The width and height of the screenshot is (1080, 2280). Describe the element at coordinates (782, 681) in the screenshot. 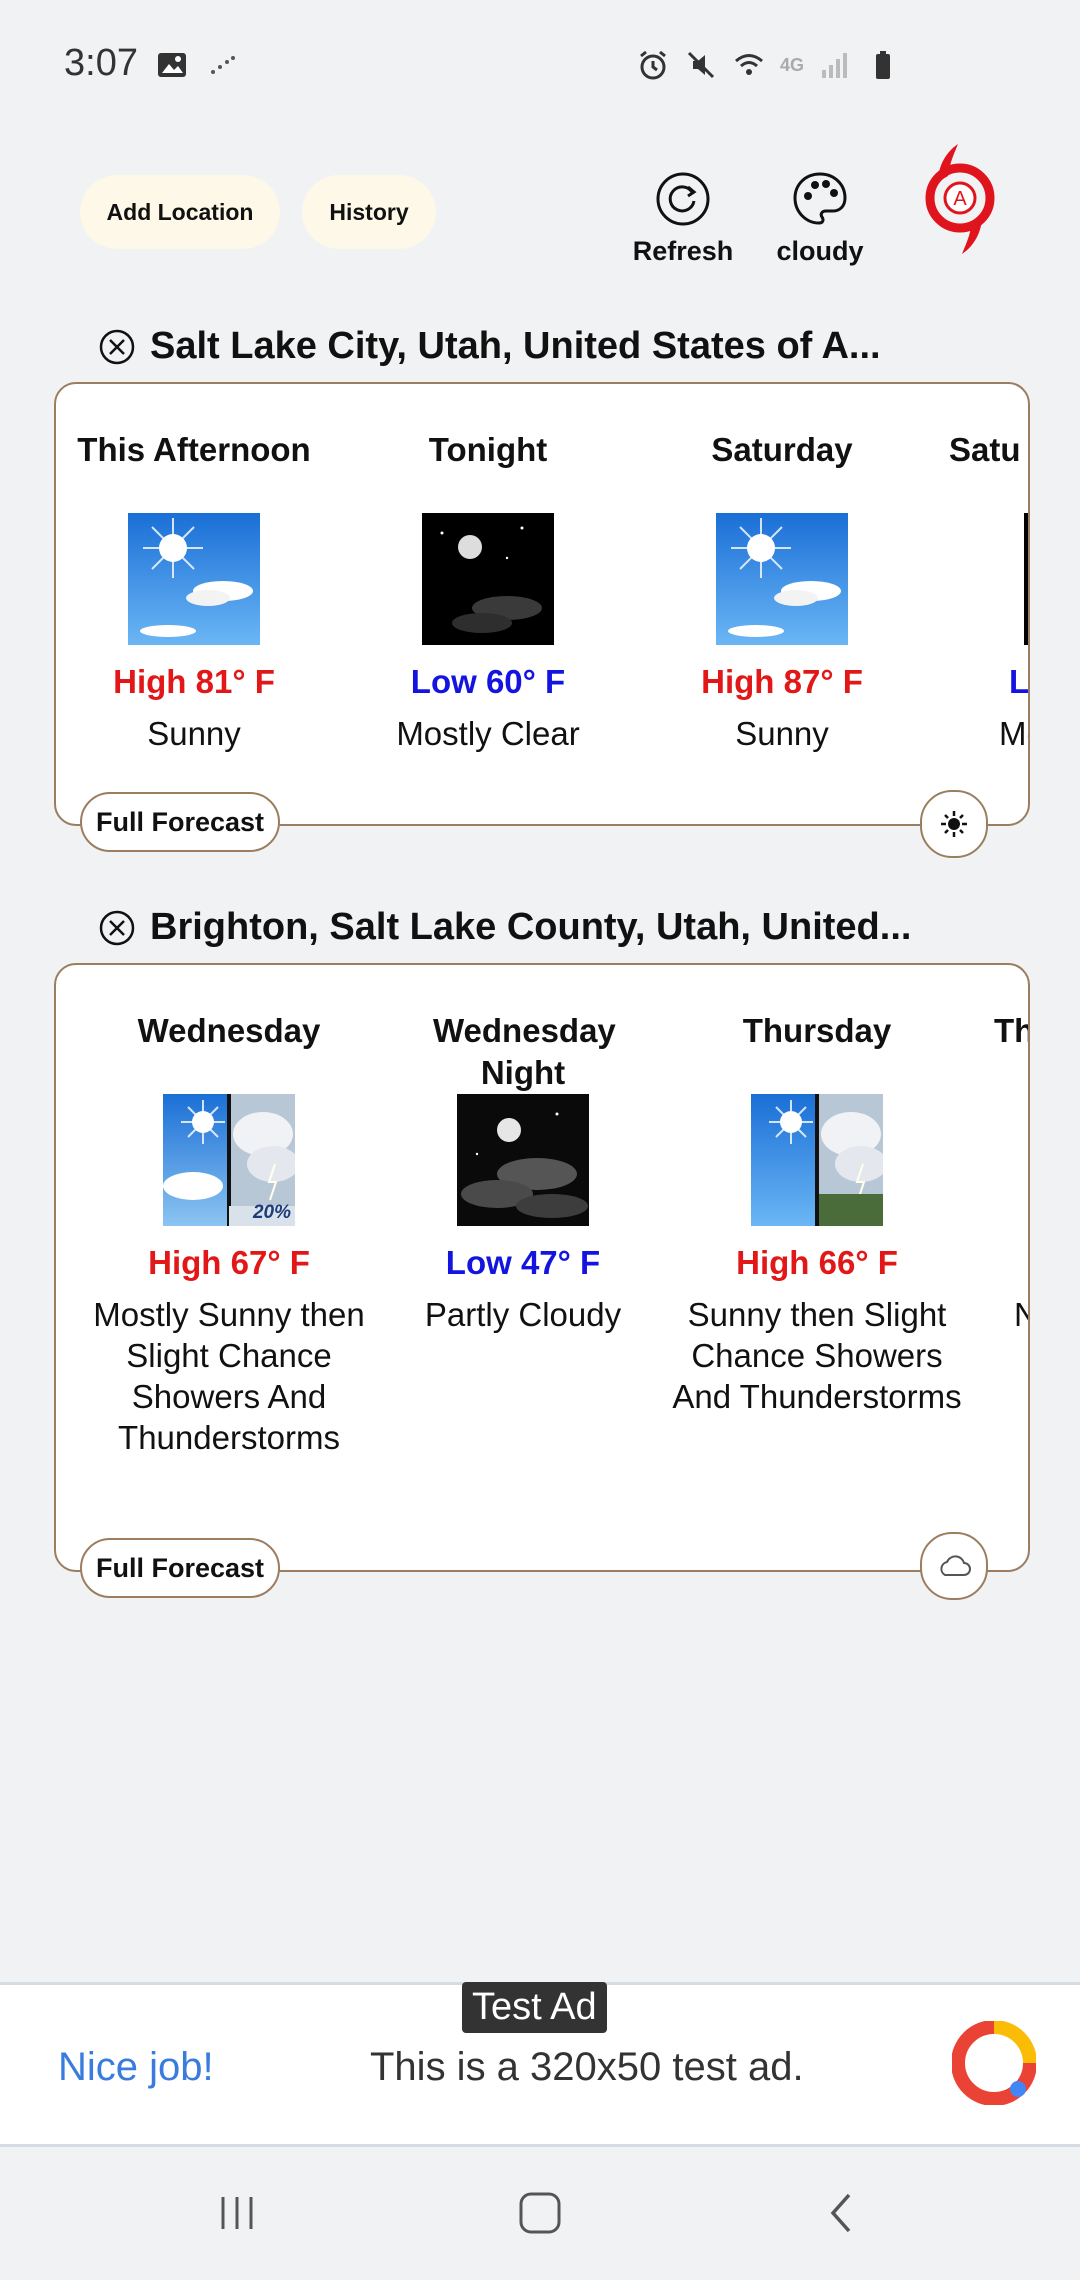

I see `period-temperature: High 87° F` at that location.